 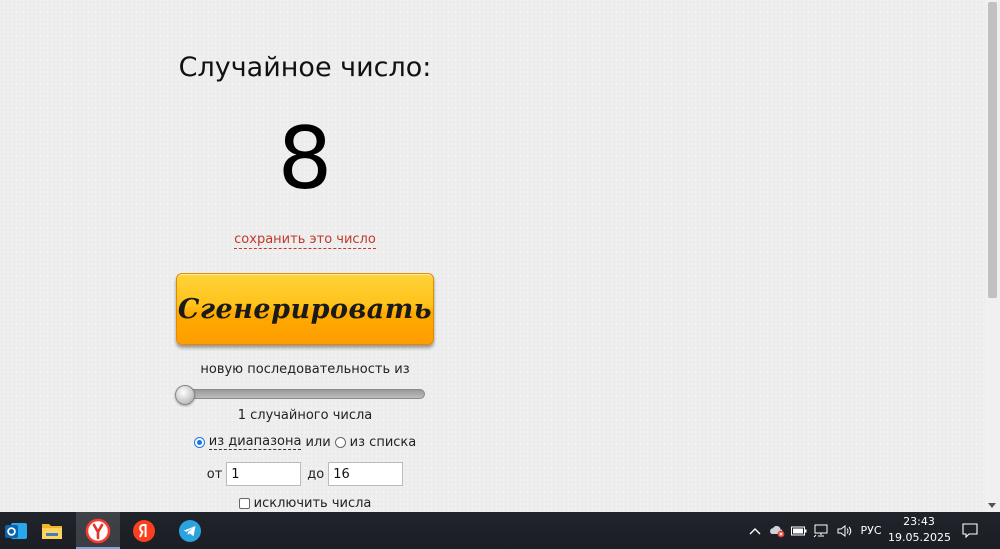 What do you see at coordinates (316, 474) in the screenshot?
I see `to-label: до` at bounding box center [316, 474].